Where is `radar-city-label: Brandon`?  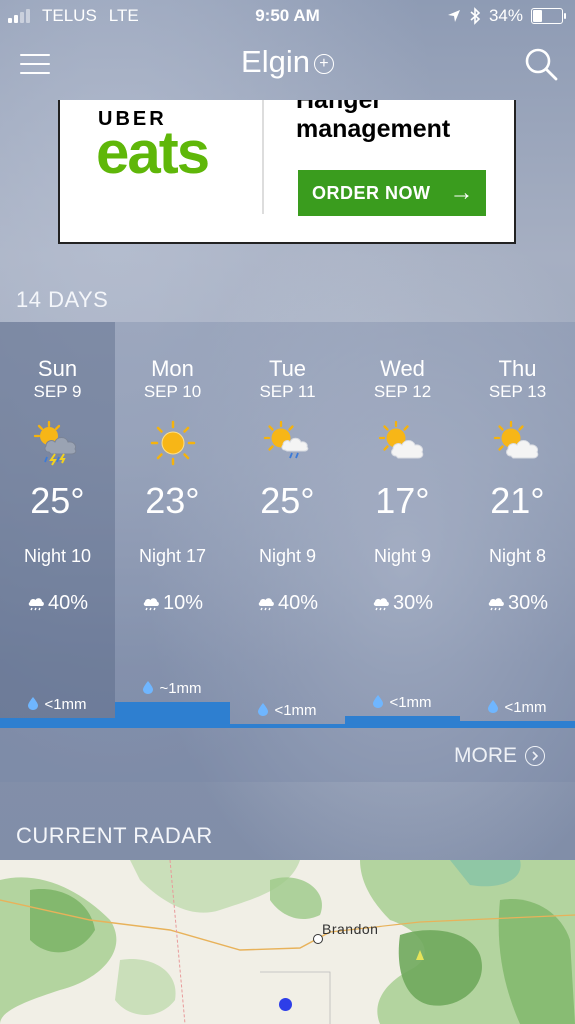 radar-city-label: Brandon is located at coordinates (350, 929).